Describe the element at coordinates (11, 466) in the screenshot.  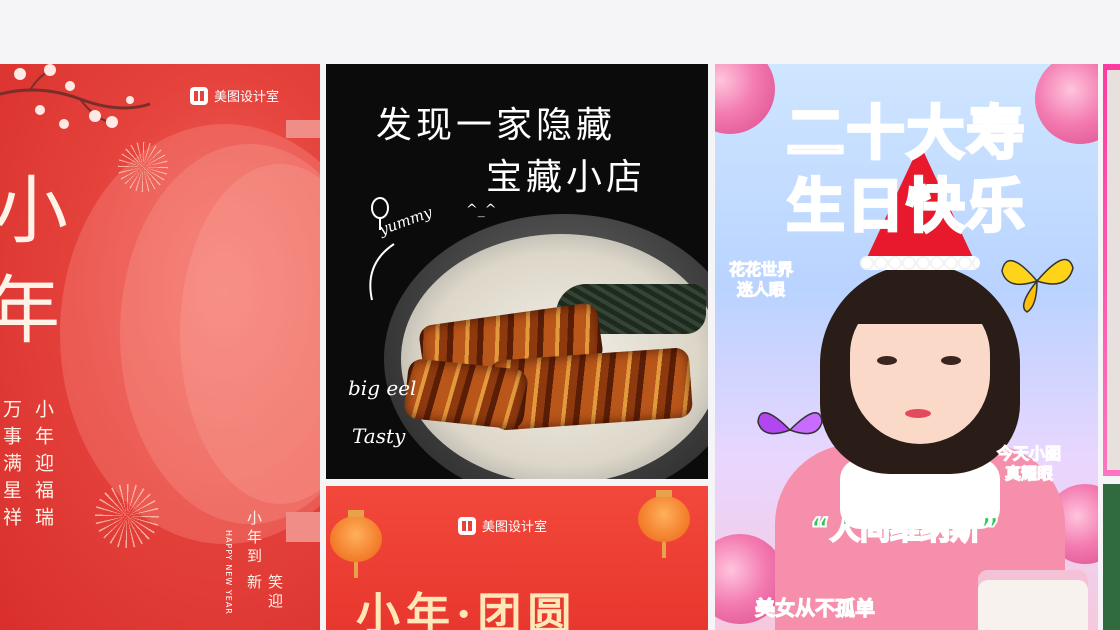
I see `verse-left: 万事满星祥` at that location.